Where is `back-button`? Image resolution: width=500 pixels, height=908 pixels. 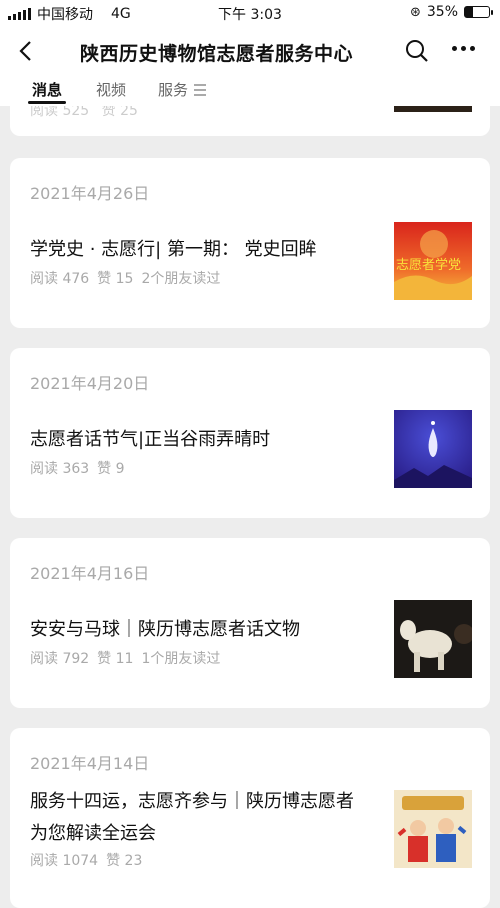 back-button is located at coordinates (27, 51).